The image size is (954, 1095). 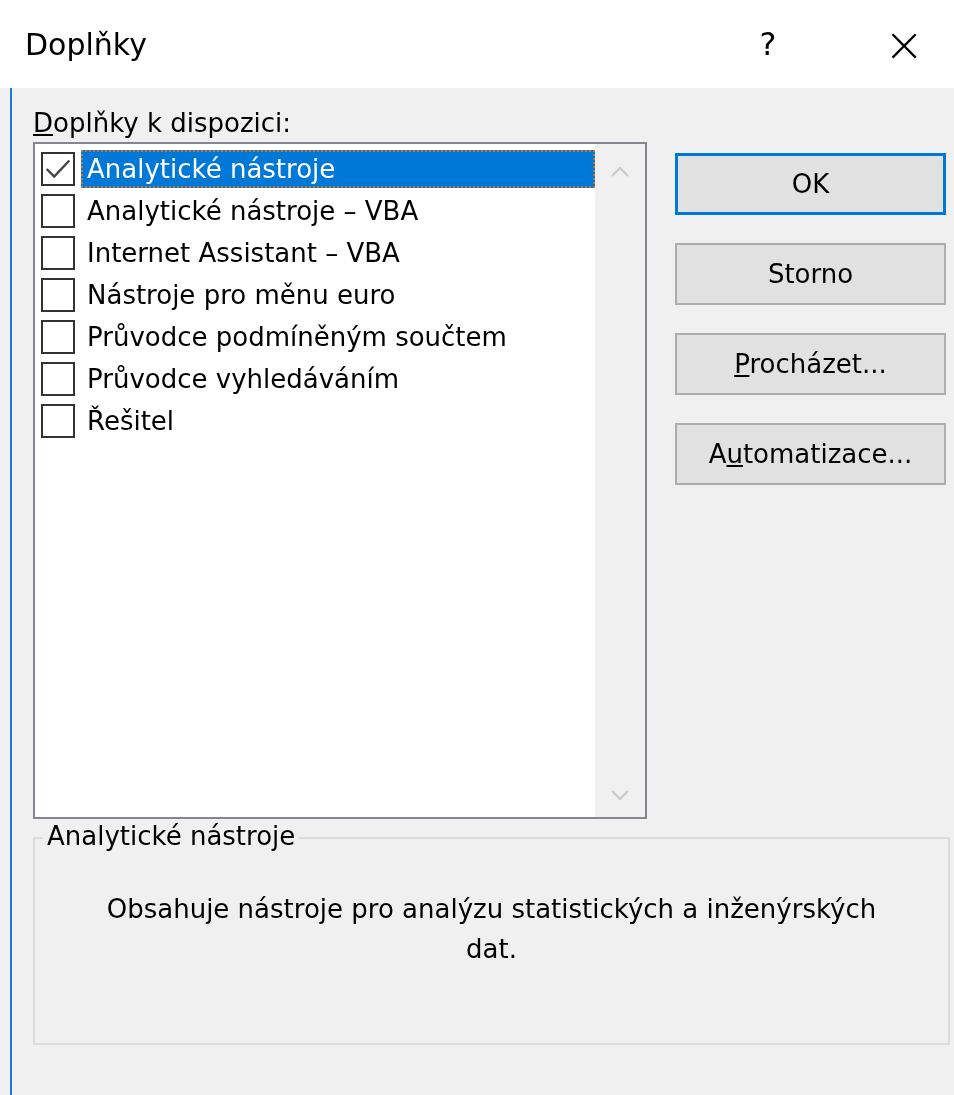 I want to click on addin-item: Řešitel, so click(x=338, y=421).